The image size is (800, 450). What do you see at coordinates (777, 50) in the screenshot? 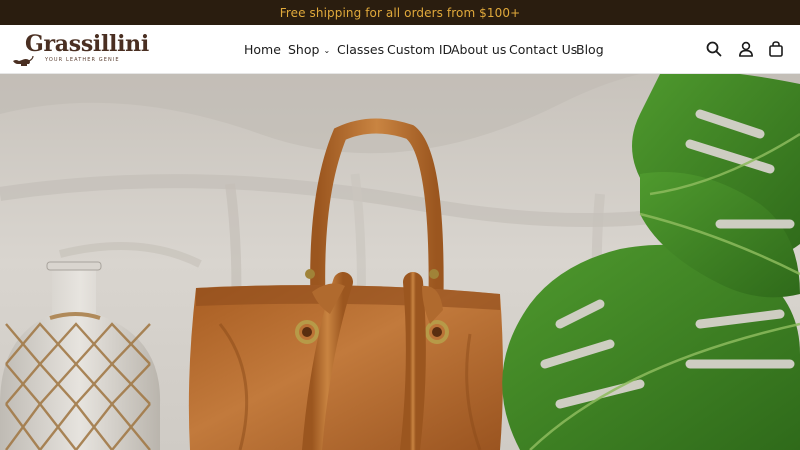
I see `cart-icon` at bounding box center [777, 50].